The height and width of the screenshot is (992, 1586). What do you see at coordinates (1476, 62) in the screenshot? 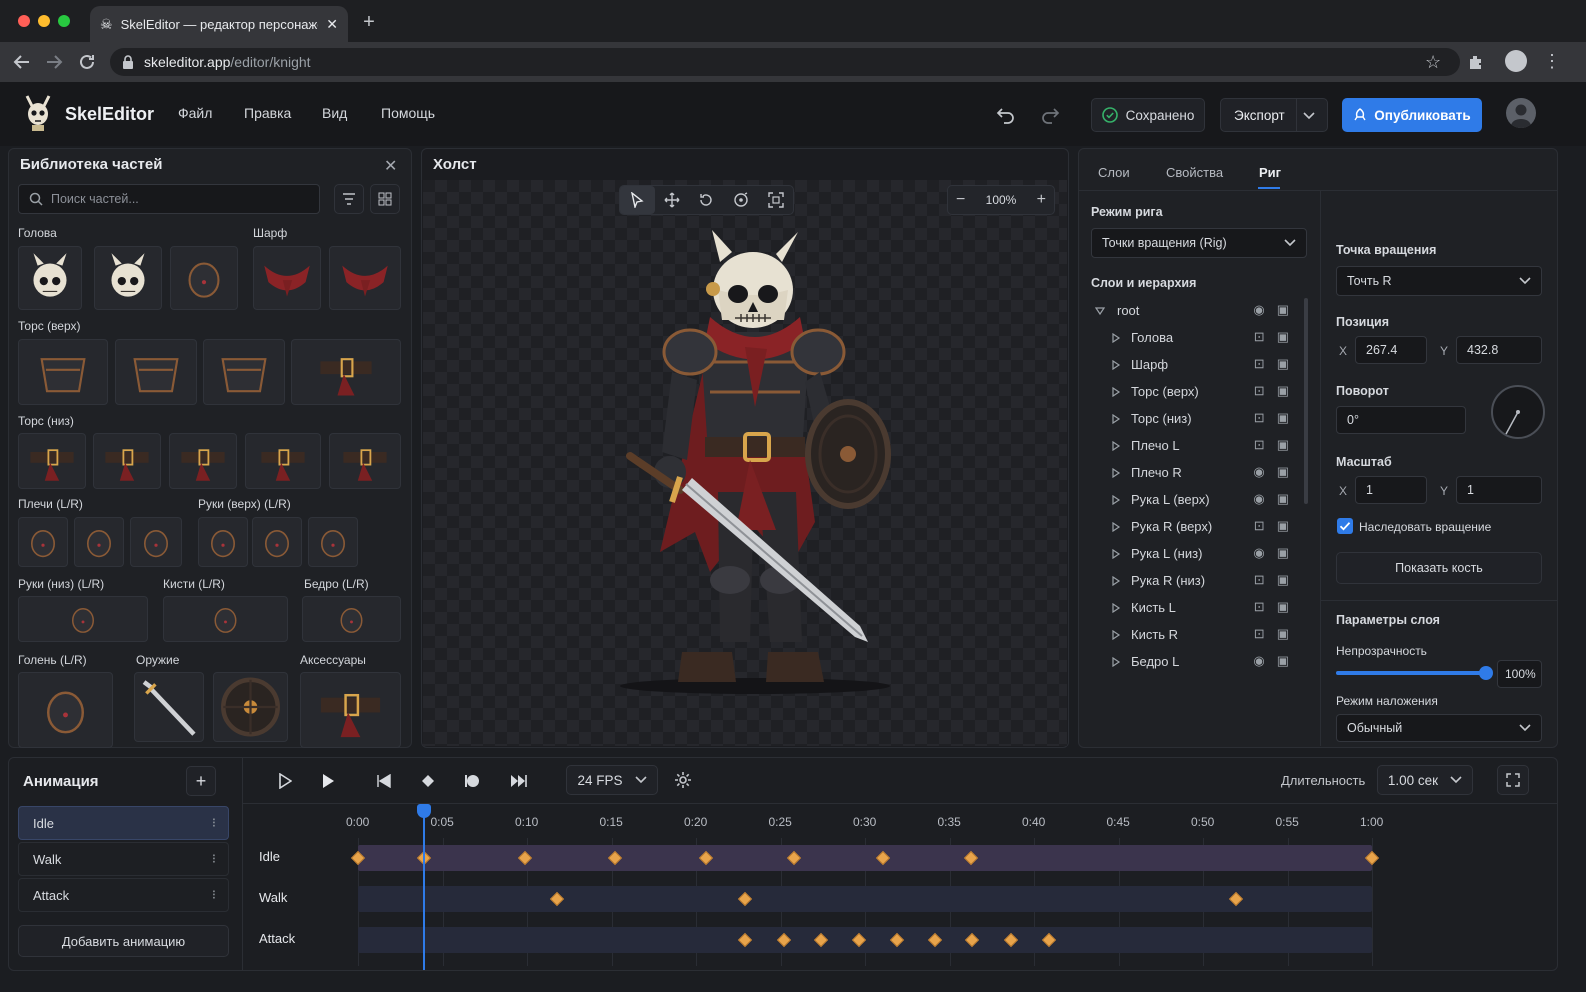
I see `extensions-icon` at bounding box center [1476, 62].